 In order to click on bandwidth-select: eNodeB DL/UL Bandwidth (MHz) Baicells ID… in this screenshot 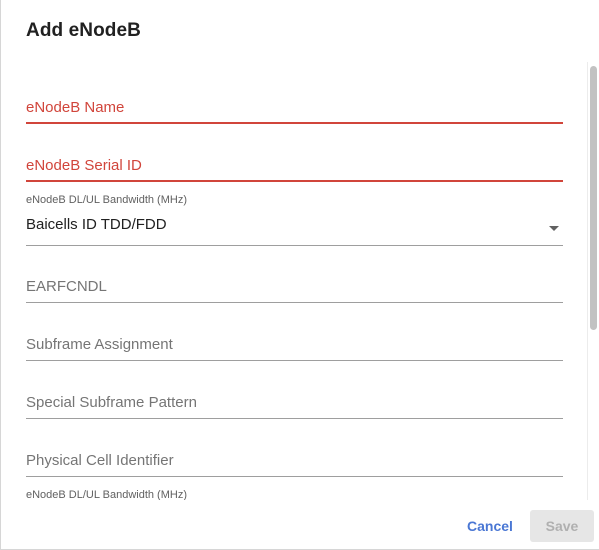, I will do `click(294, 220)`.